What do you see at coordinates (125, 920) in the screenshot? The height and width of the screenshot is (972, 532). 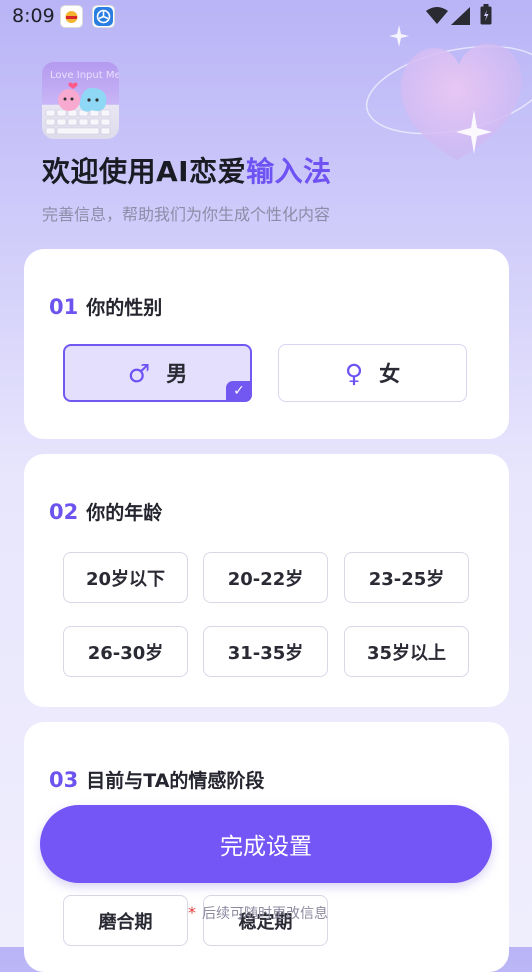 I see `stage-option: 磨合期` at bounding box center [125, 920].